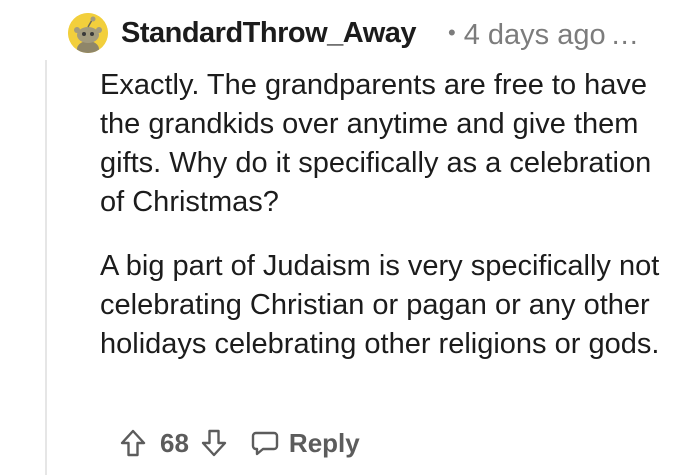  I want to click on snoo-avatar-icon, so click(88, 33).